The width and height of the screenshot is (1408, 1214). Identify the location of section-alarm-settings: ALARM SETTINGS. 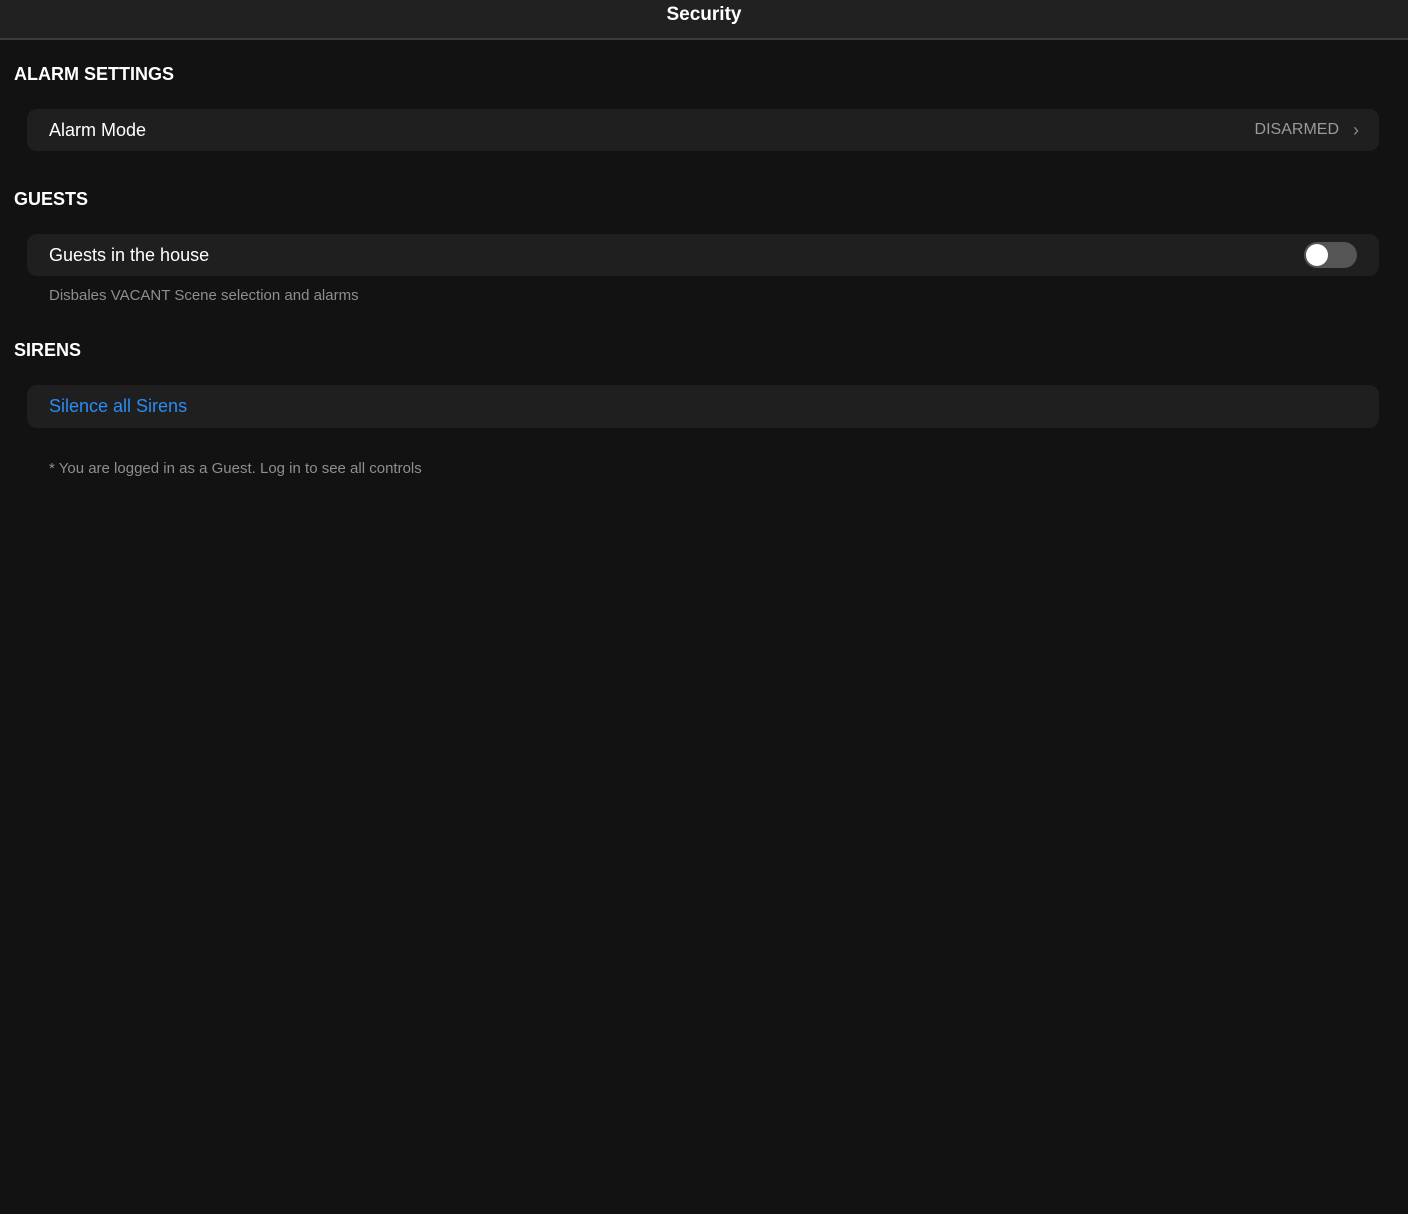
(94, 74).